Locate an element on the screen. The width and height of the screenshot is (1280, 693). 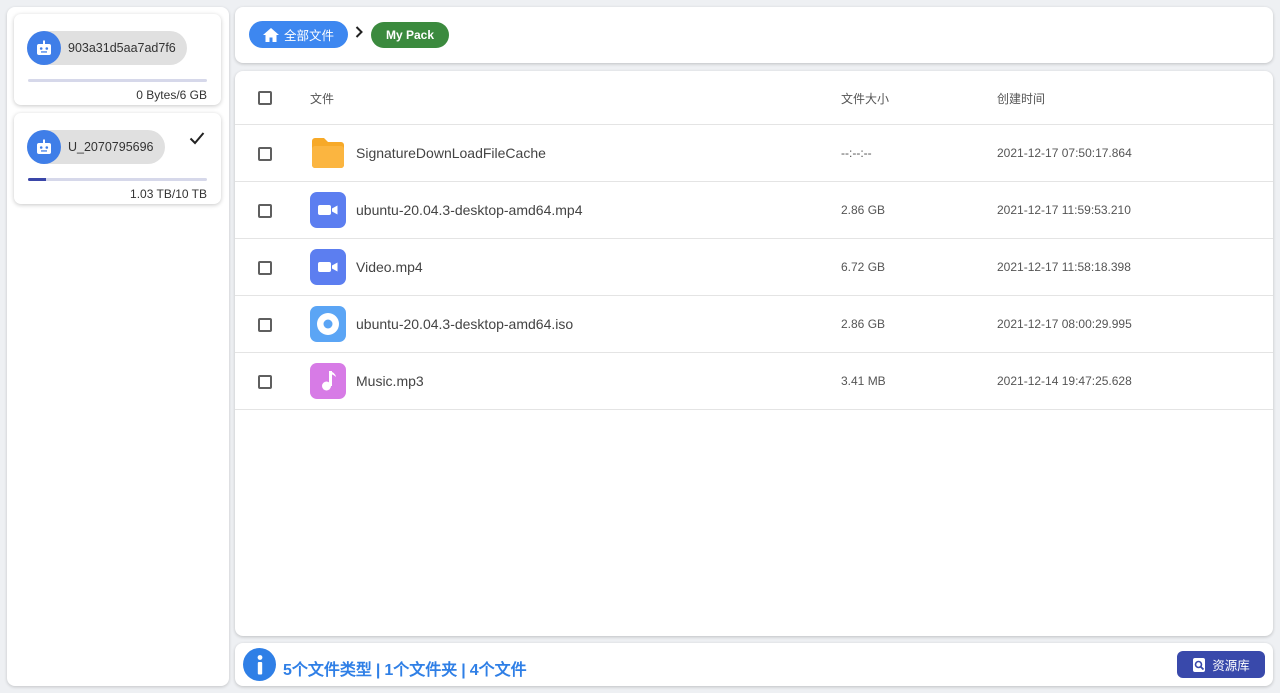
table-header: 文件 文件大小 创建时间 is located at coordinates (754, 98).